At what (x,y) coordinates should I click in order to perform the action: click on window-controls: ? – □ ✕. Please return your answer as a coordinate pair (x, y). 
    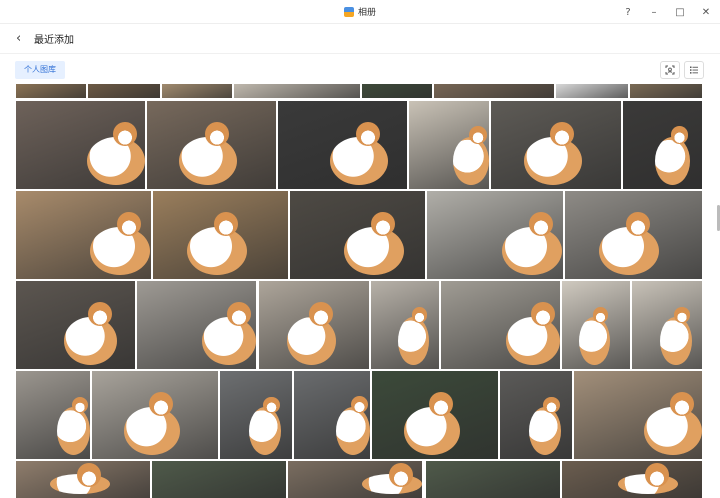
    Looking at the image, I should click on (667, 12).